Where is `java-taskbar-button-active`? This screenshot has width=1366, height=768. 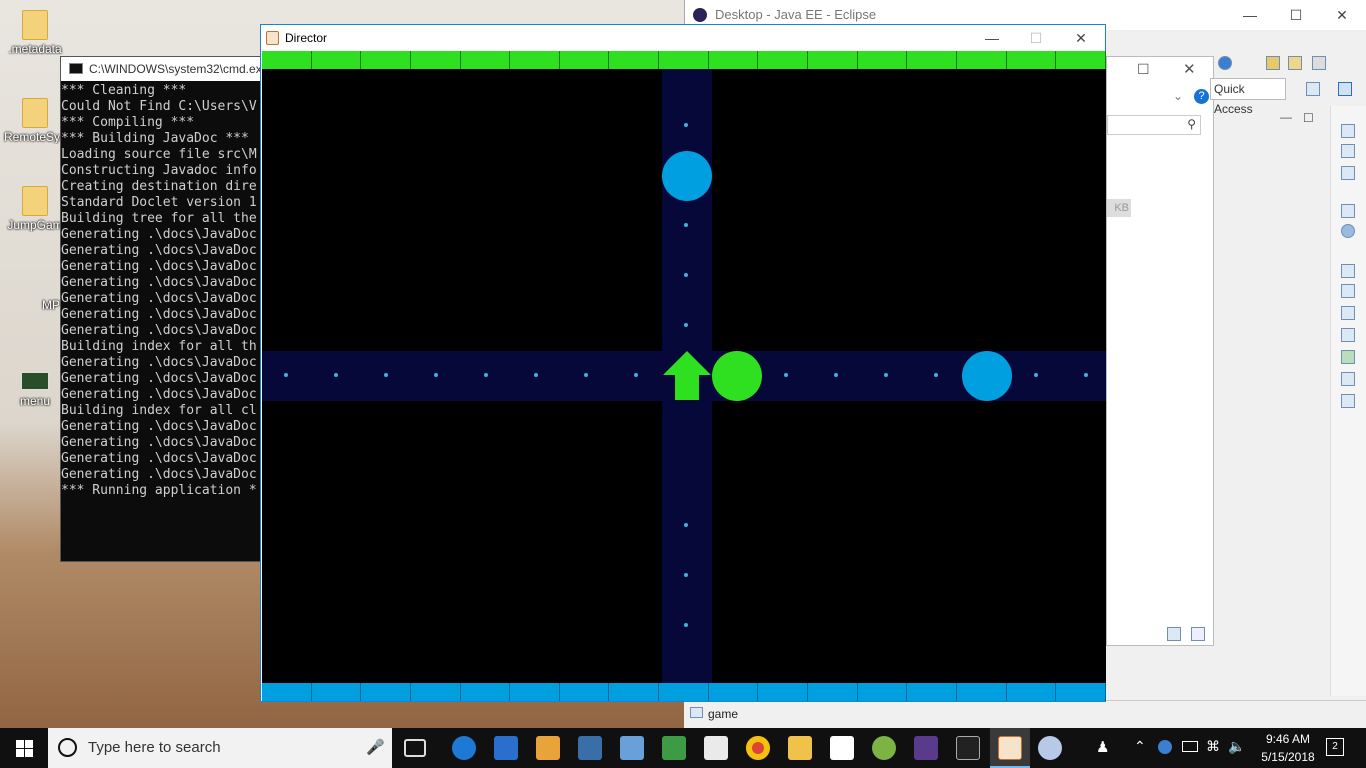
java-taskbar-button-active is located at coordinates (1010, 748).